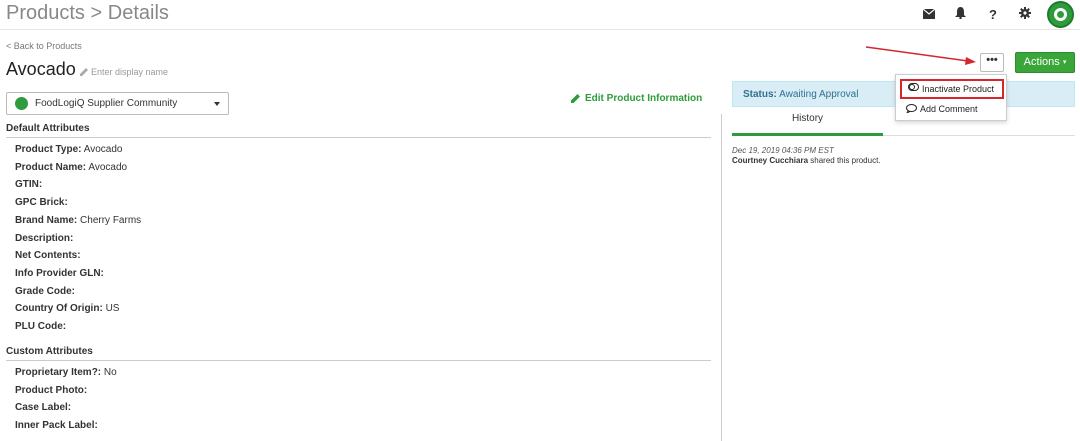  I want to click on edit-product-information-link: Edit Product Information, so click(636, 98).